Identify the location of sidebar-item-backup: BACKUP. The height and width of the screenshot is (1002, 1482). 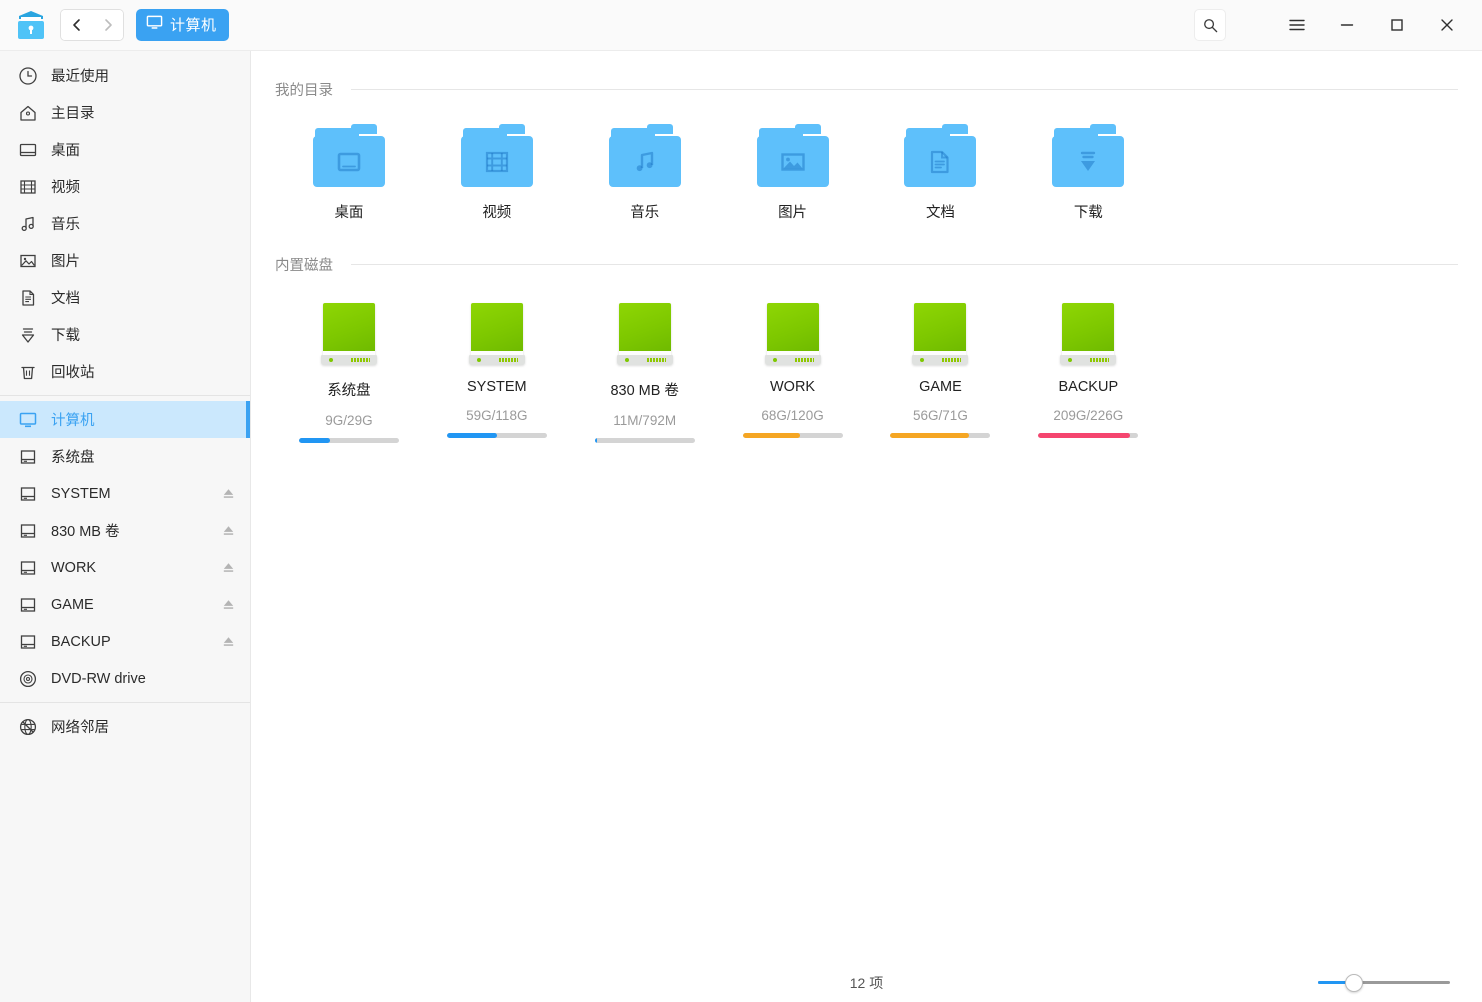
(125, 641).